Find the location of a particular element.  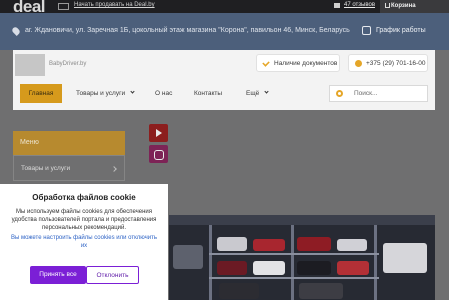

store-icon is located at coordinates (63, 6).